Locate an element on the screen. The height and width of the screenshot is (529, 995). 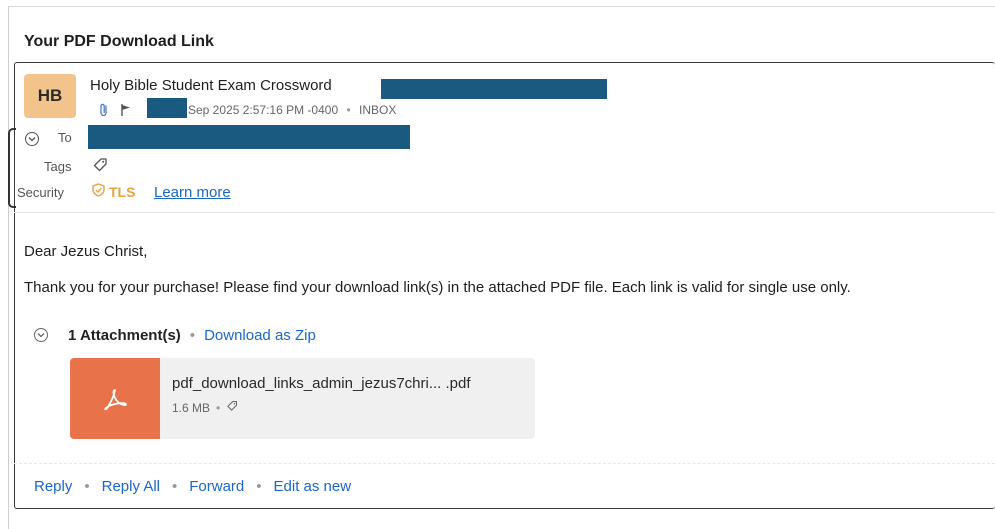
attachment-count: 1 Attachment(s) is located at coordinates (124, 335).